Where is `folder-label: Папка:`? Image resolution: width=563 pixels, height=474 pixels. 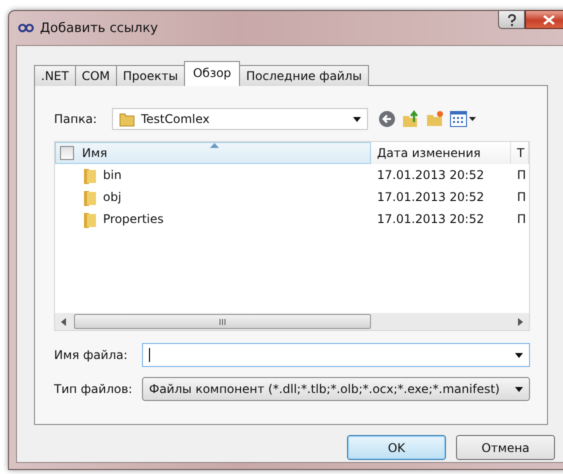
folder-label: Папка: is located at coordinates (76, 119).